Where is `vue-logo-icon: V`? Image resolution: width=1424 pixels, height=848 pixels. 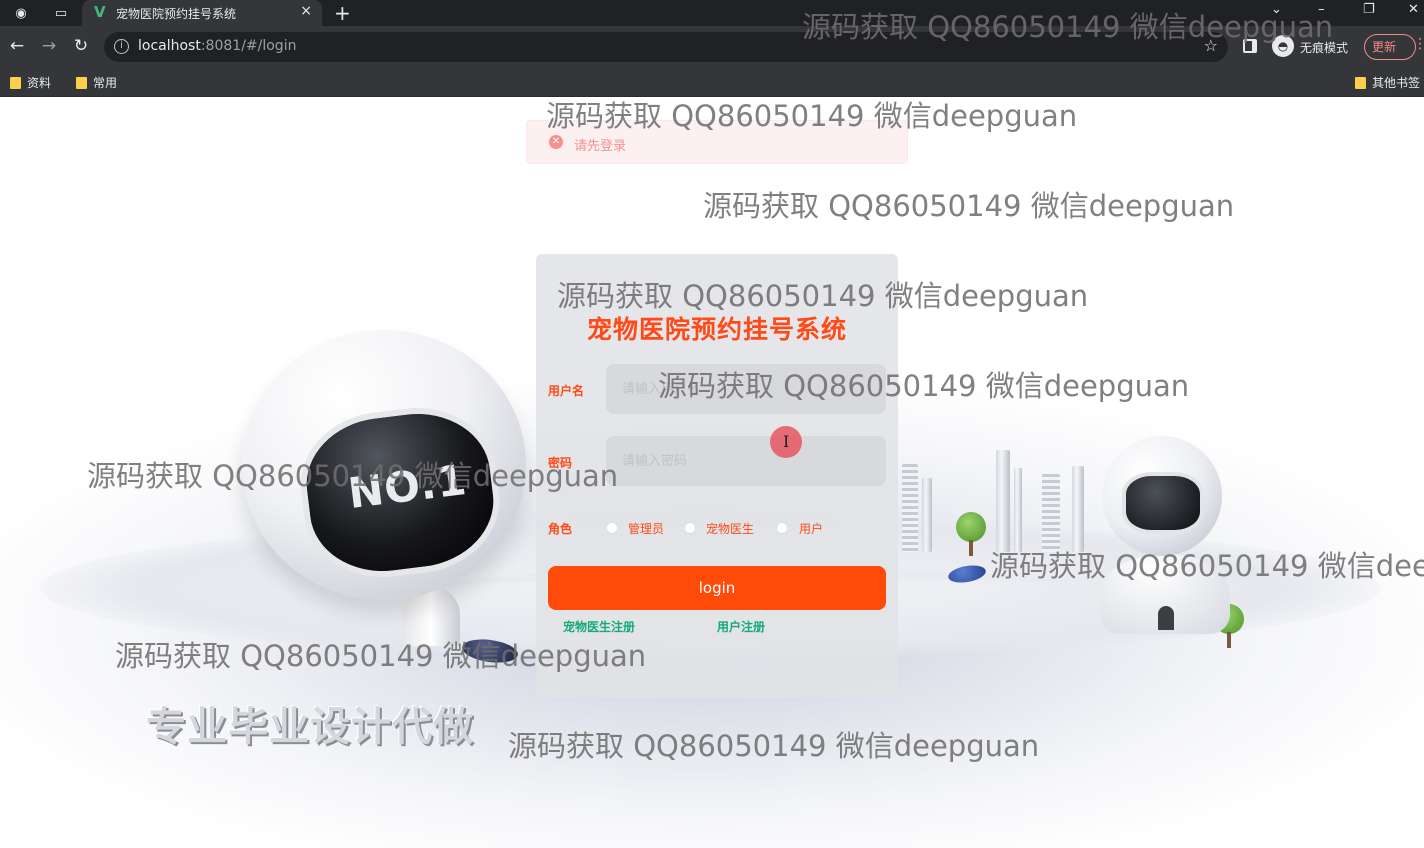
vue-logo-icon: V is located at coordinates (100, 12).